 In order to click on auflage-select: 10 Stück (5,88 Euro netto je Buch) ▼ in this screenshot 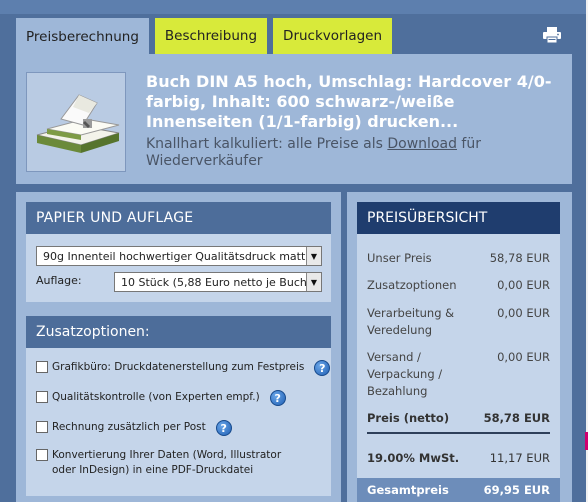, I will do `click(218, 282)`.